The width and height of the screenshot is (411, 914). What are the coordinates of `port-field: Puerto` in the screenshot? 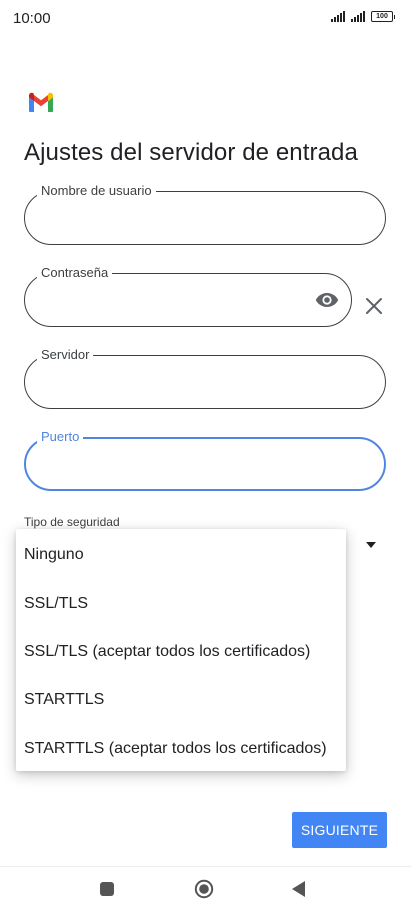 It's located at (205, 460).